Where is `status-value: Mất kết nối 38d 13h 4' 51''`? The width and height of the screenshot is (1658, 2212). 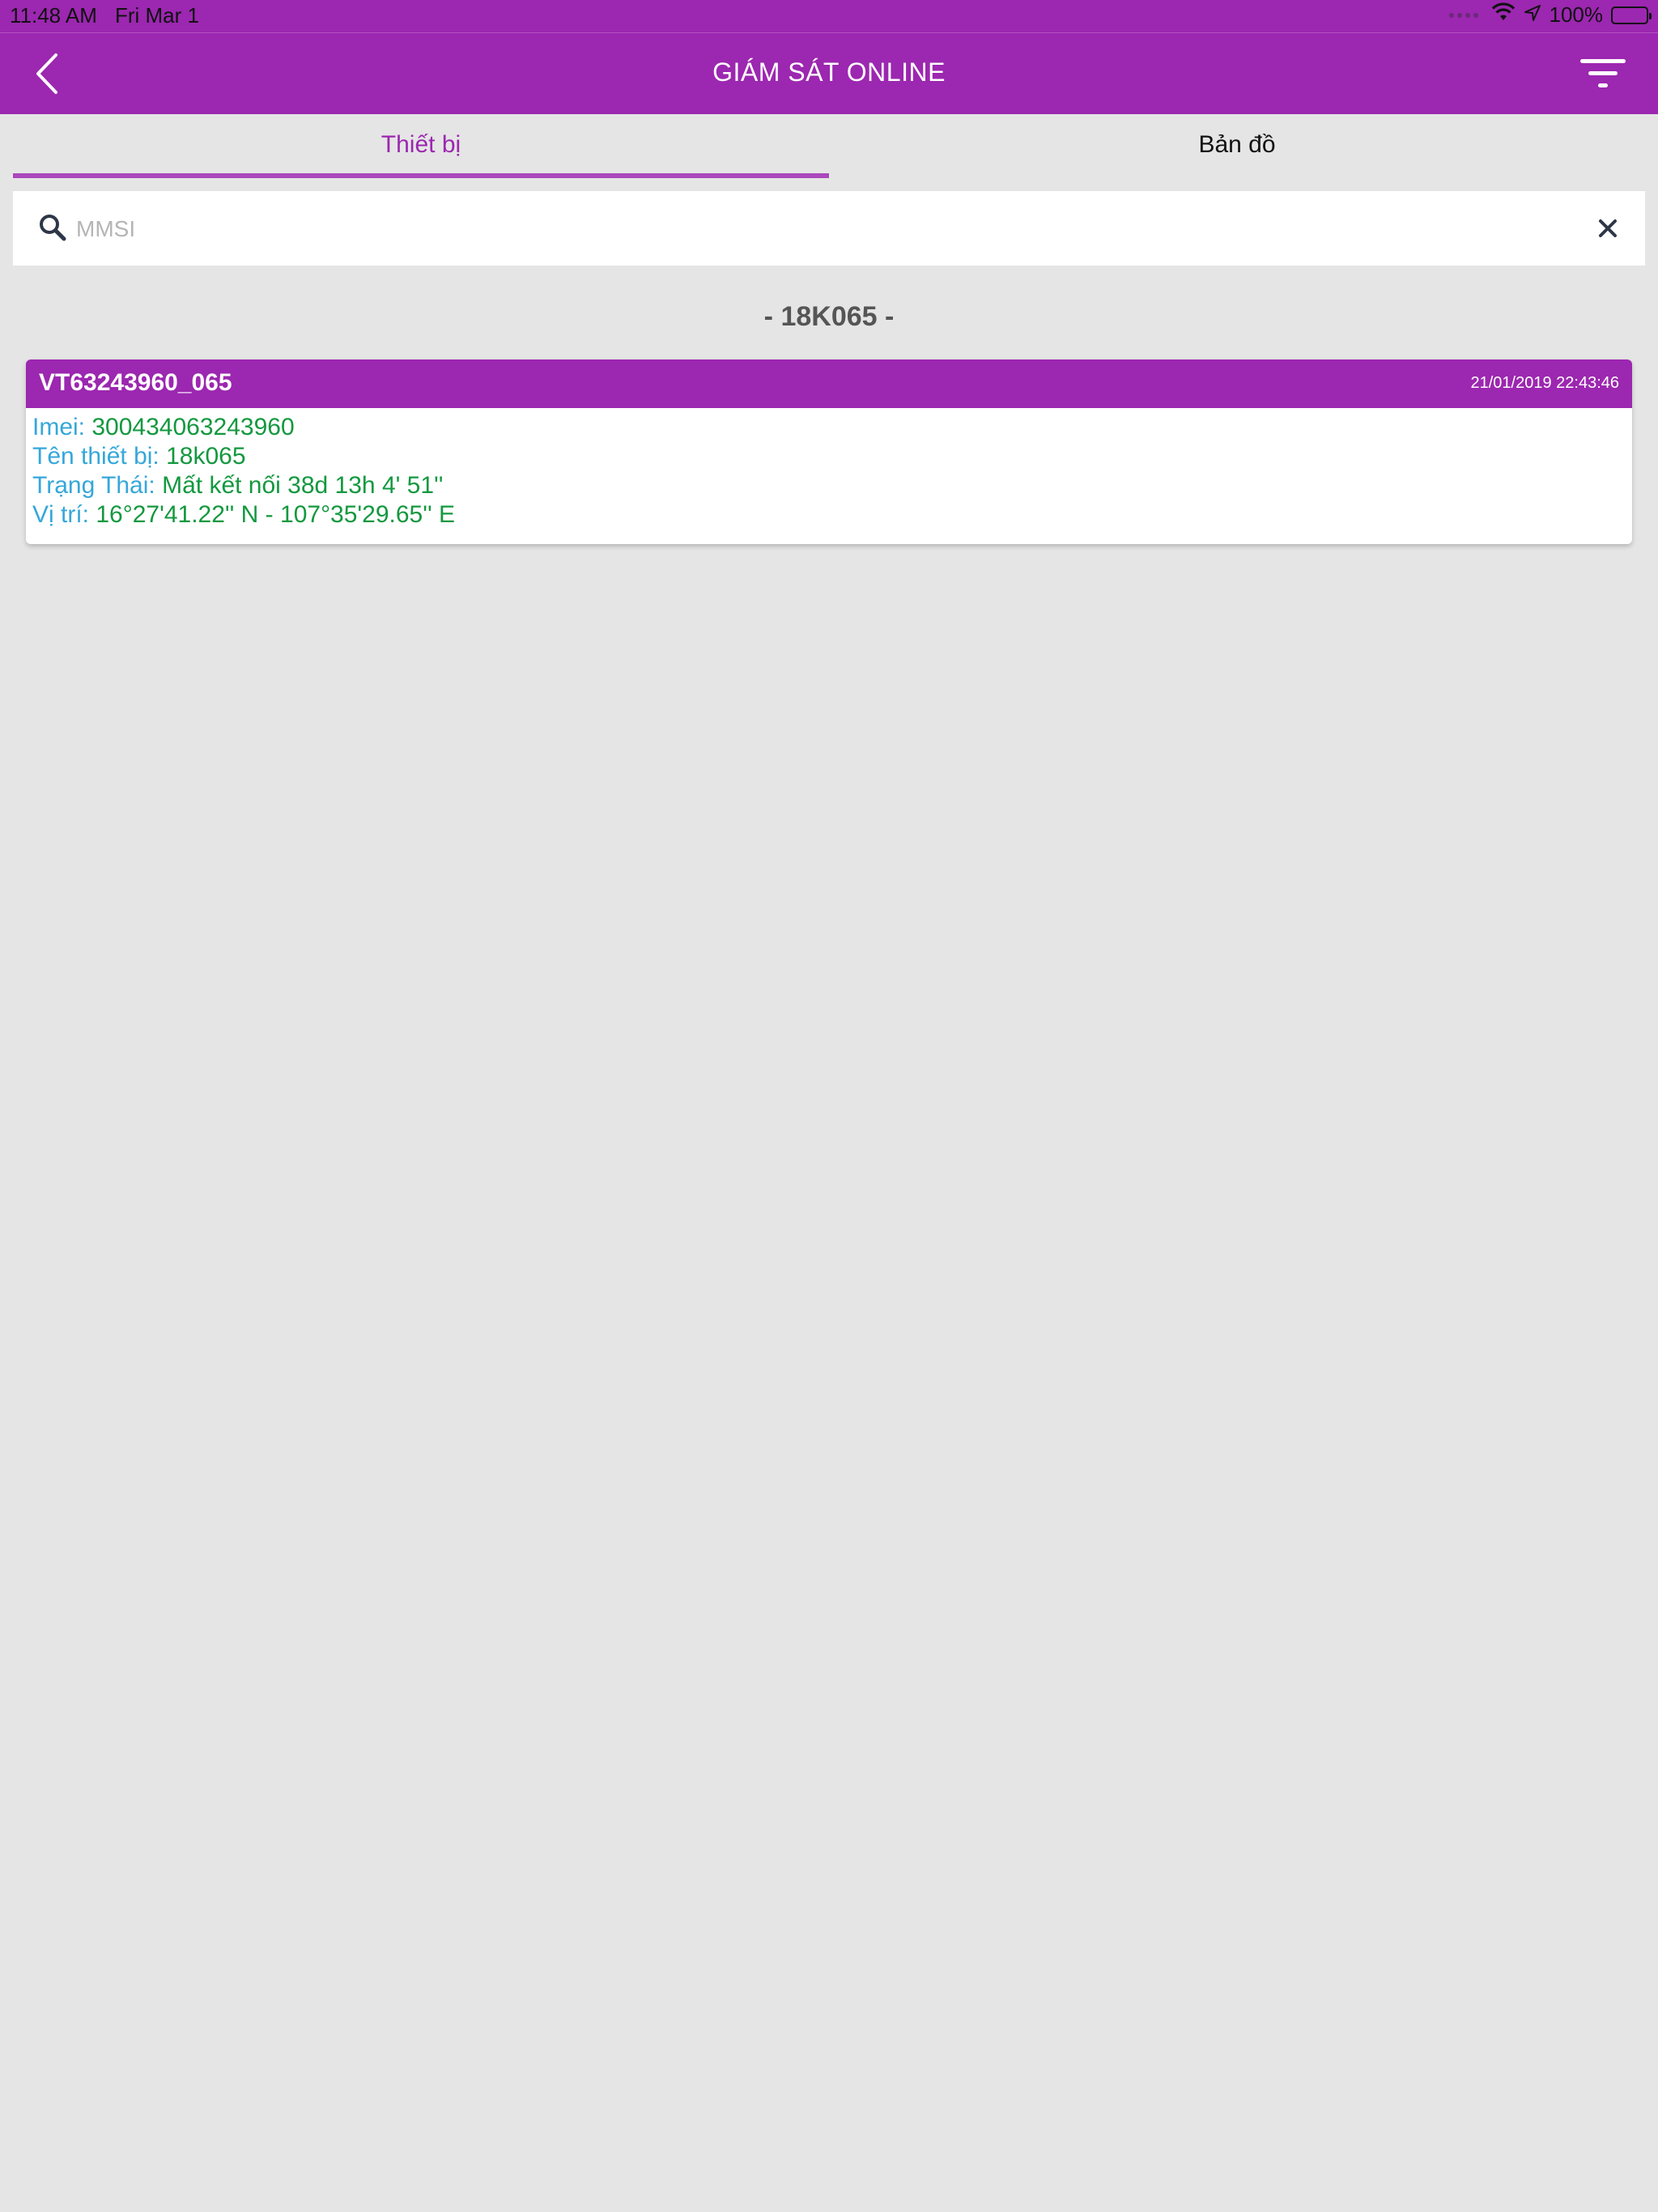 status-value: Mất kết nối 38d 13h 4' 51'' is located at coordinates (303, 485).